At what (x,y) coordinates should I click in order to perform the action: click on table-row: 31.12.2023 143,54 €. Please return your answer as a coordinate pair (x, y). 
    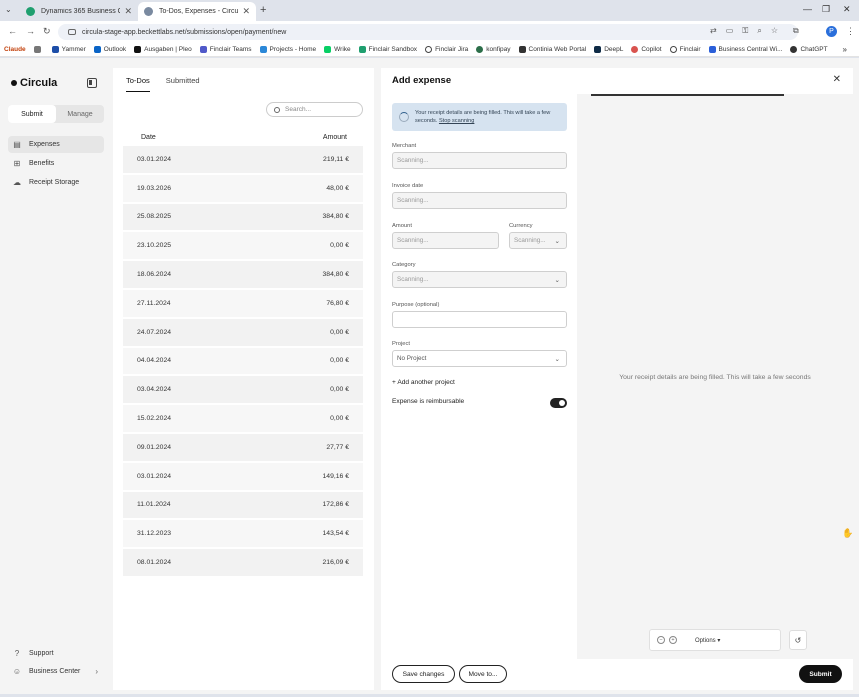
    Looking at the image, I should click on (243, 535).